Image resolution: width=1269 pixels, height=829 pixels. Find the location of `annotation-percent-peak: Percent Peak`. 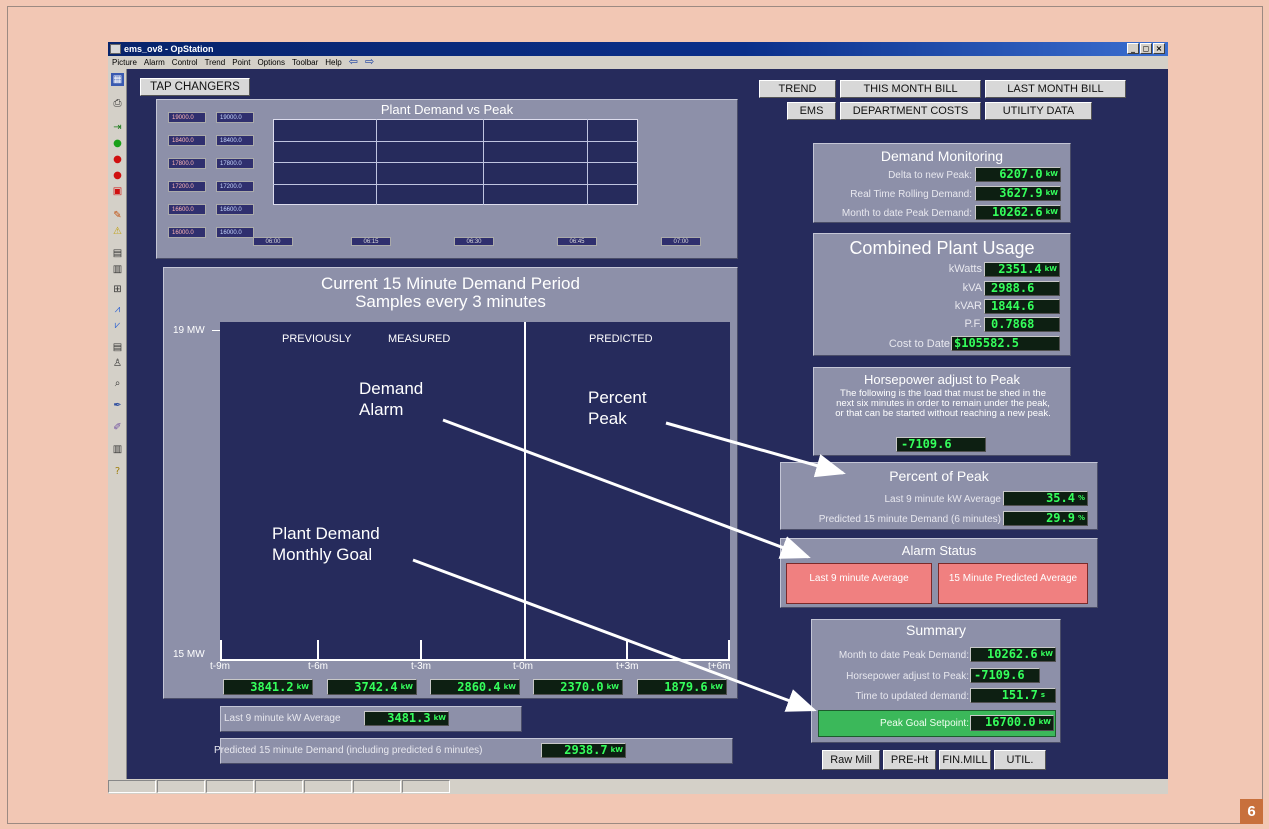

annotation-percent-peak: Percent Peak is located at coordinates (617, 408).